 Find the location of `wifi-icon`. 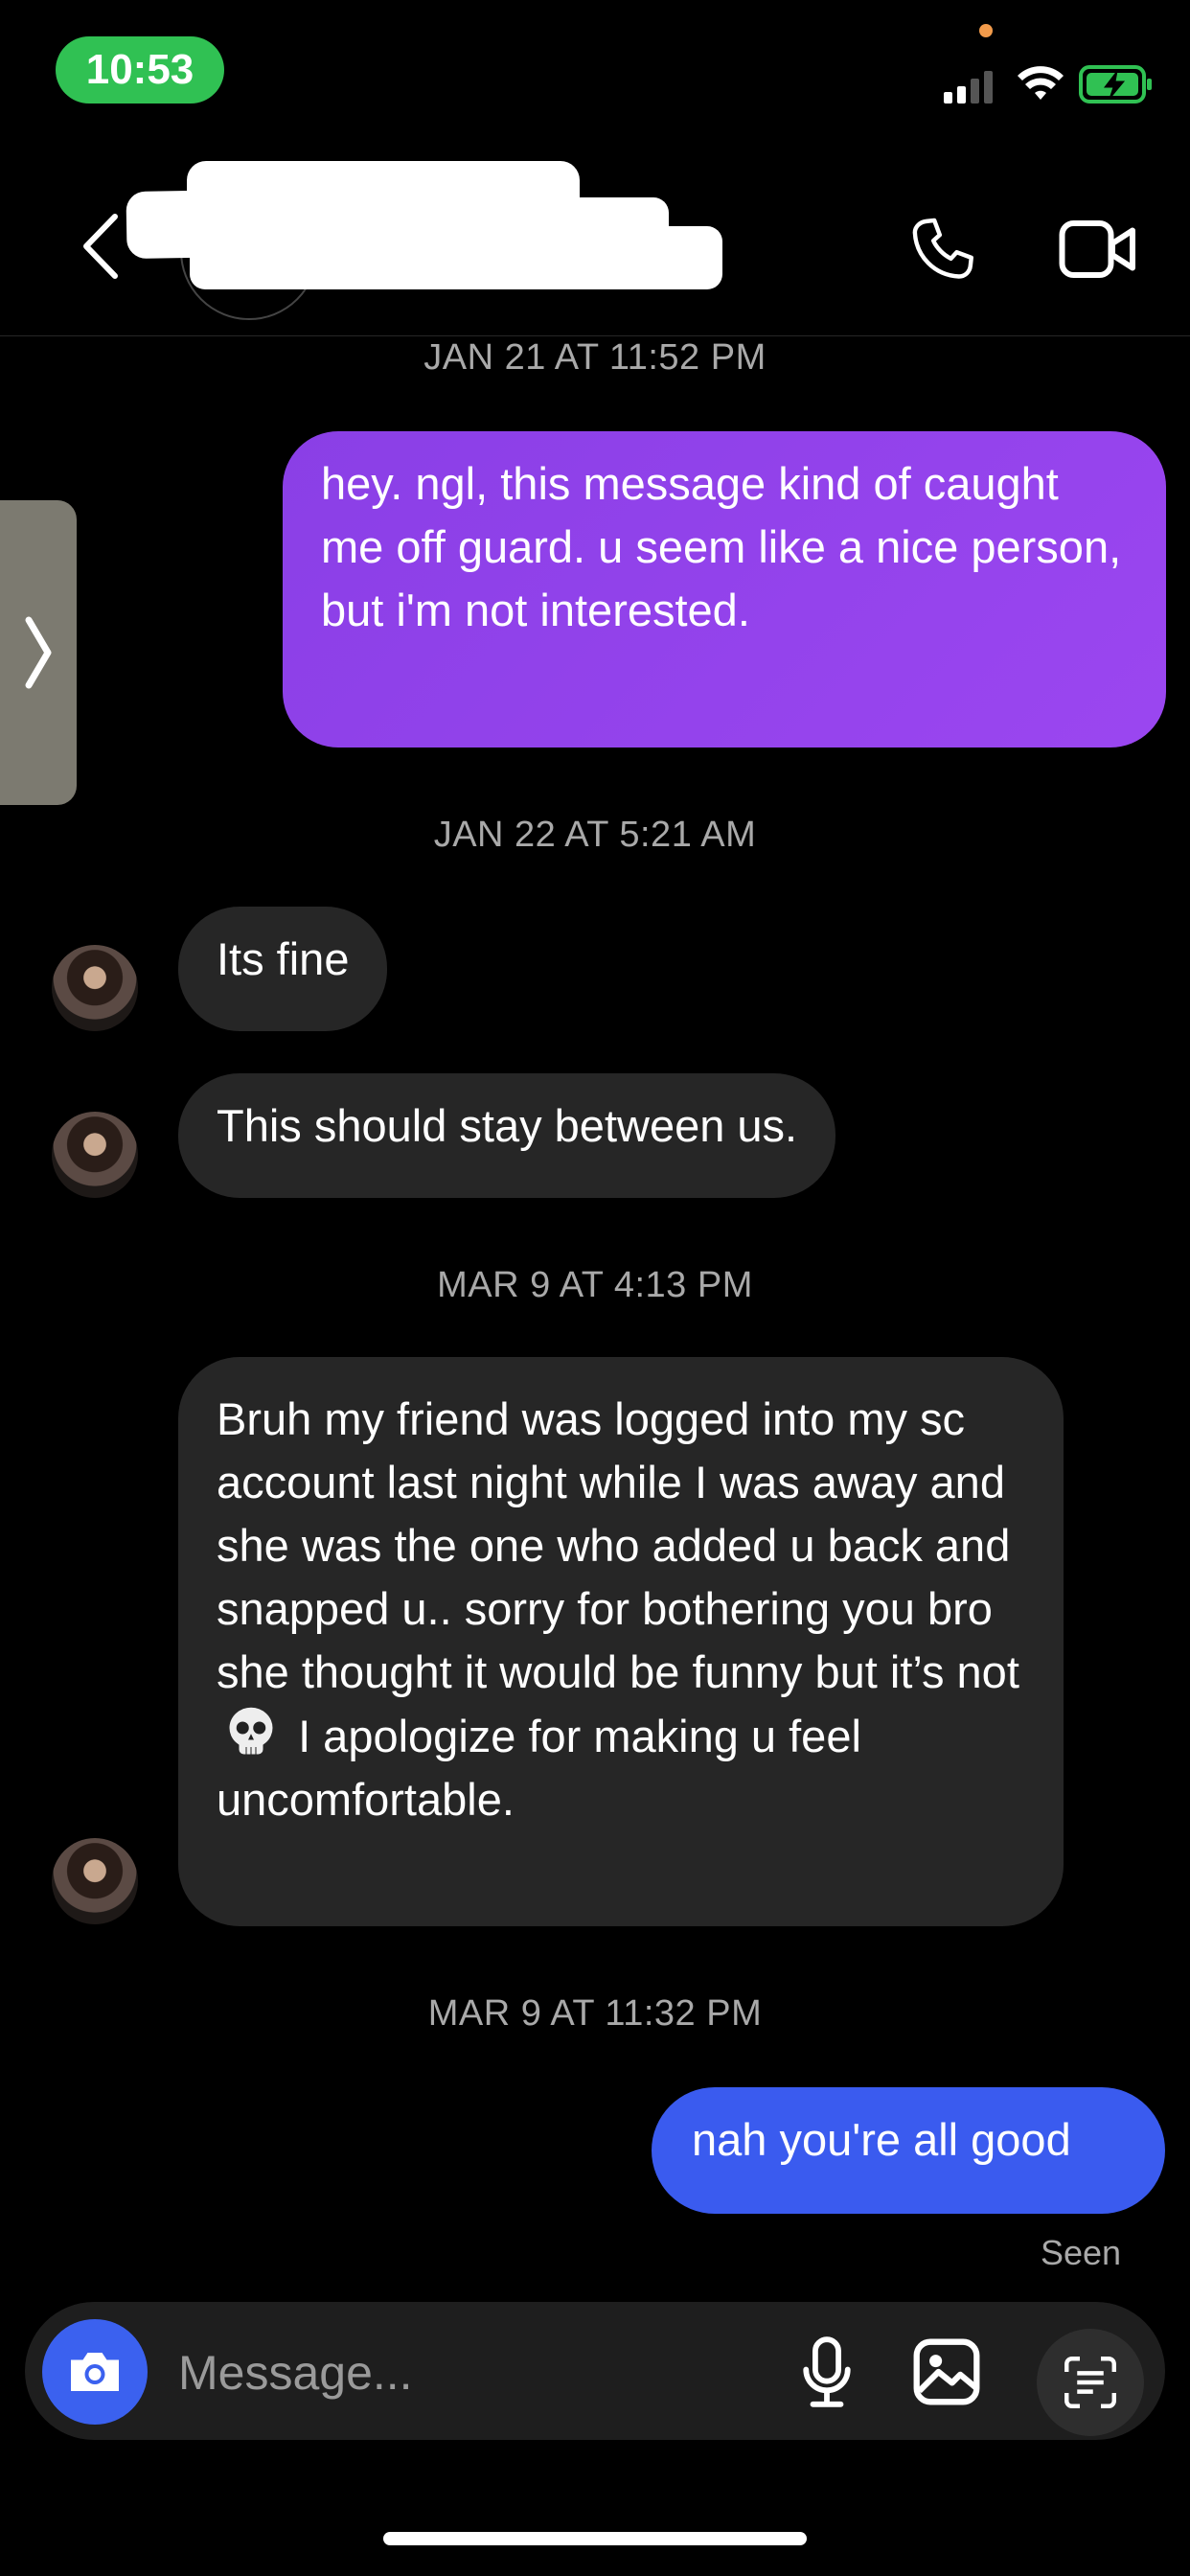

wifi-icon is located at coordinates (1041, 83).